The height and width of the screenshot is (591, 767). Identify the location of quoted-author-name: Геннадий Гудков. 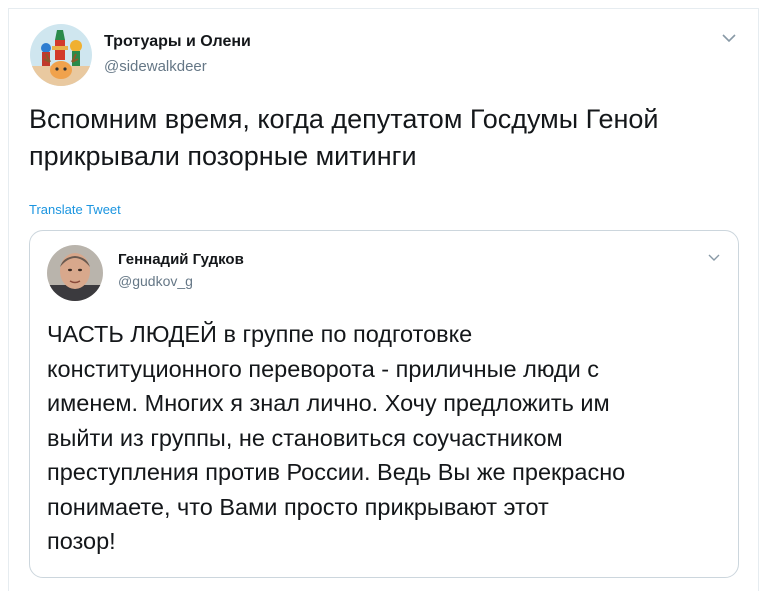
(181, 259).